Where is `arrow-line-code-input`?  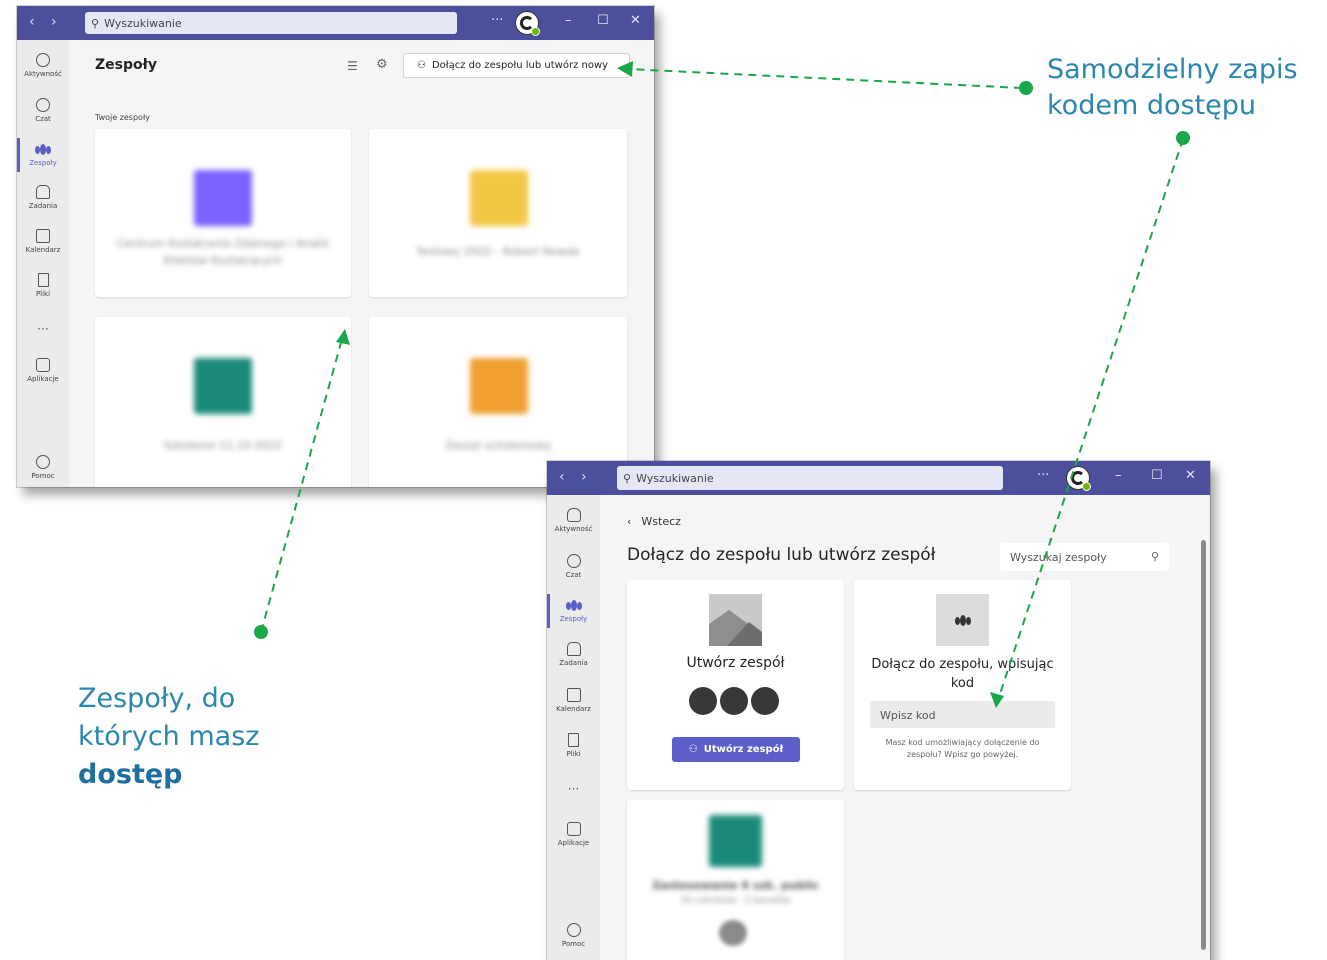 arrow-line-code-input is located at coordinates (1091, 418).